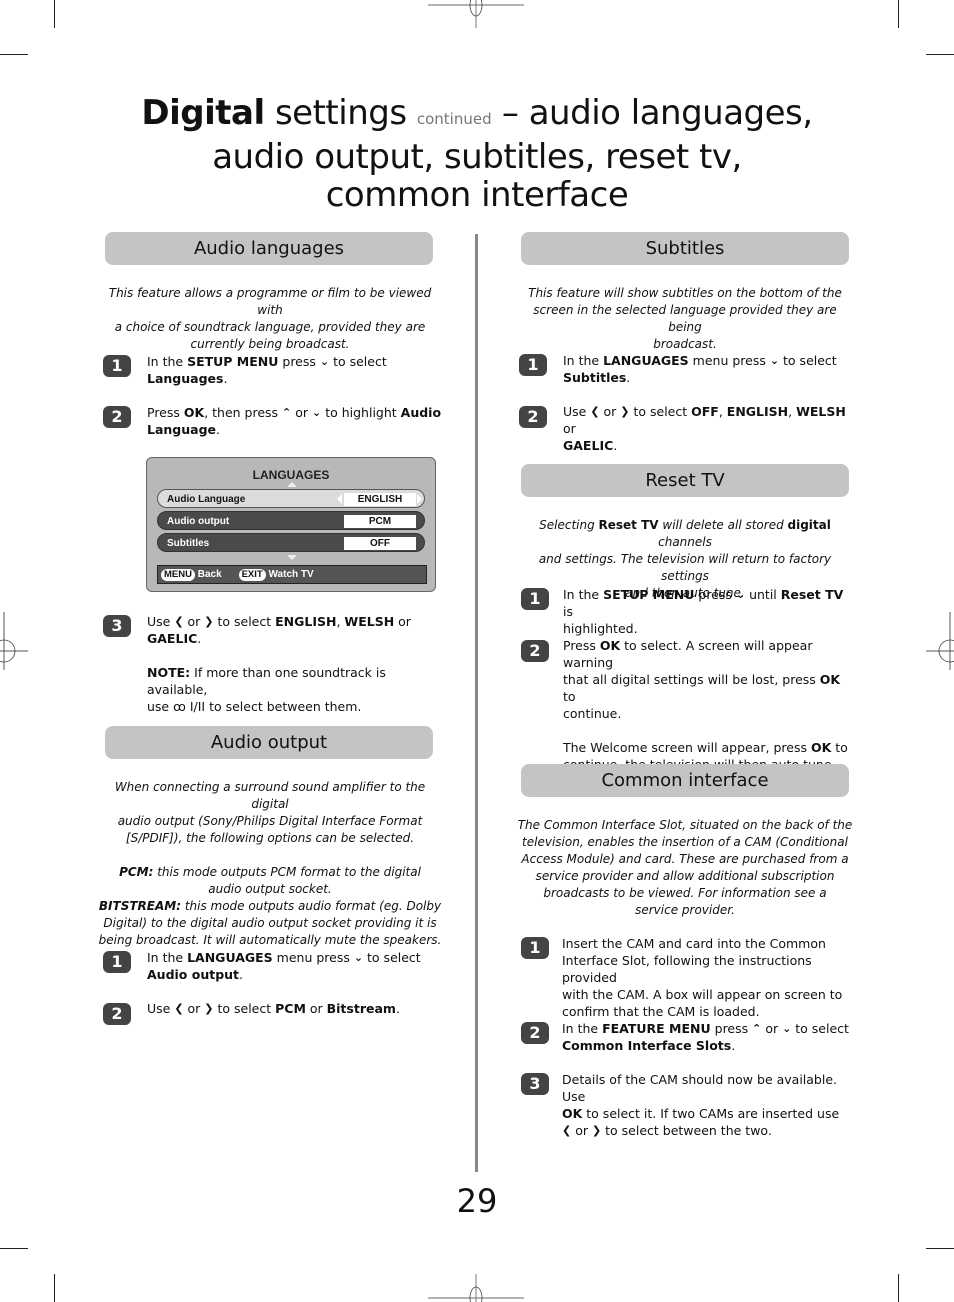 The image size is (954, 1302). I want to click on menu-key-icon: MENU, so click(178, 575).